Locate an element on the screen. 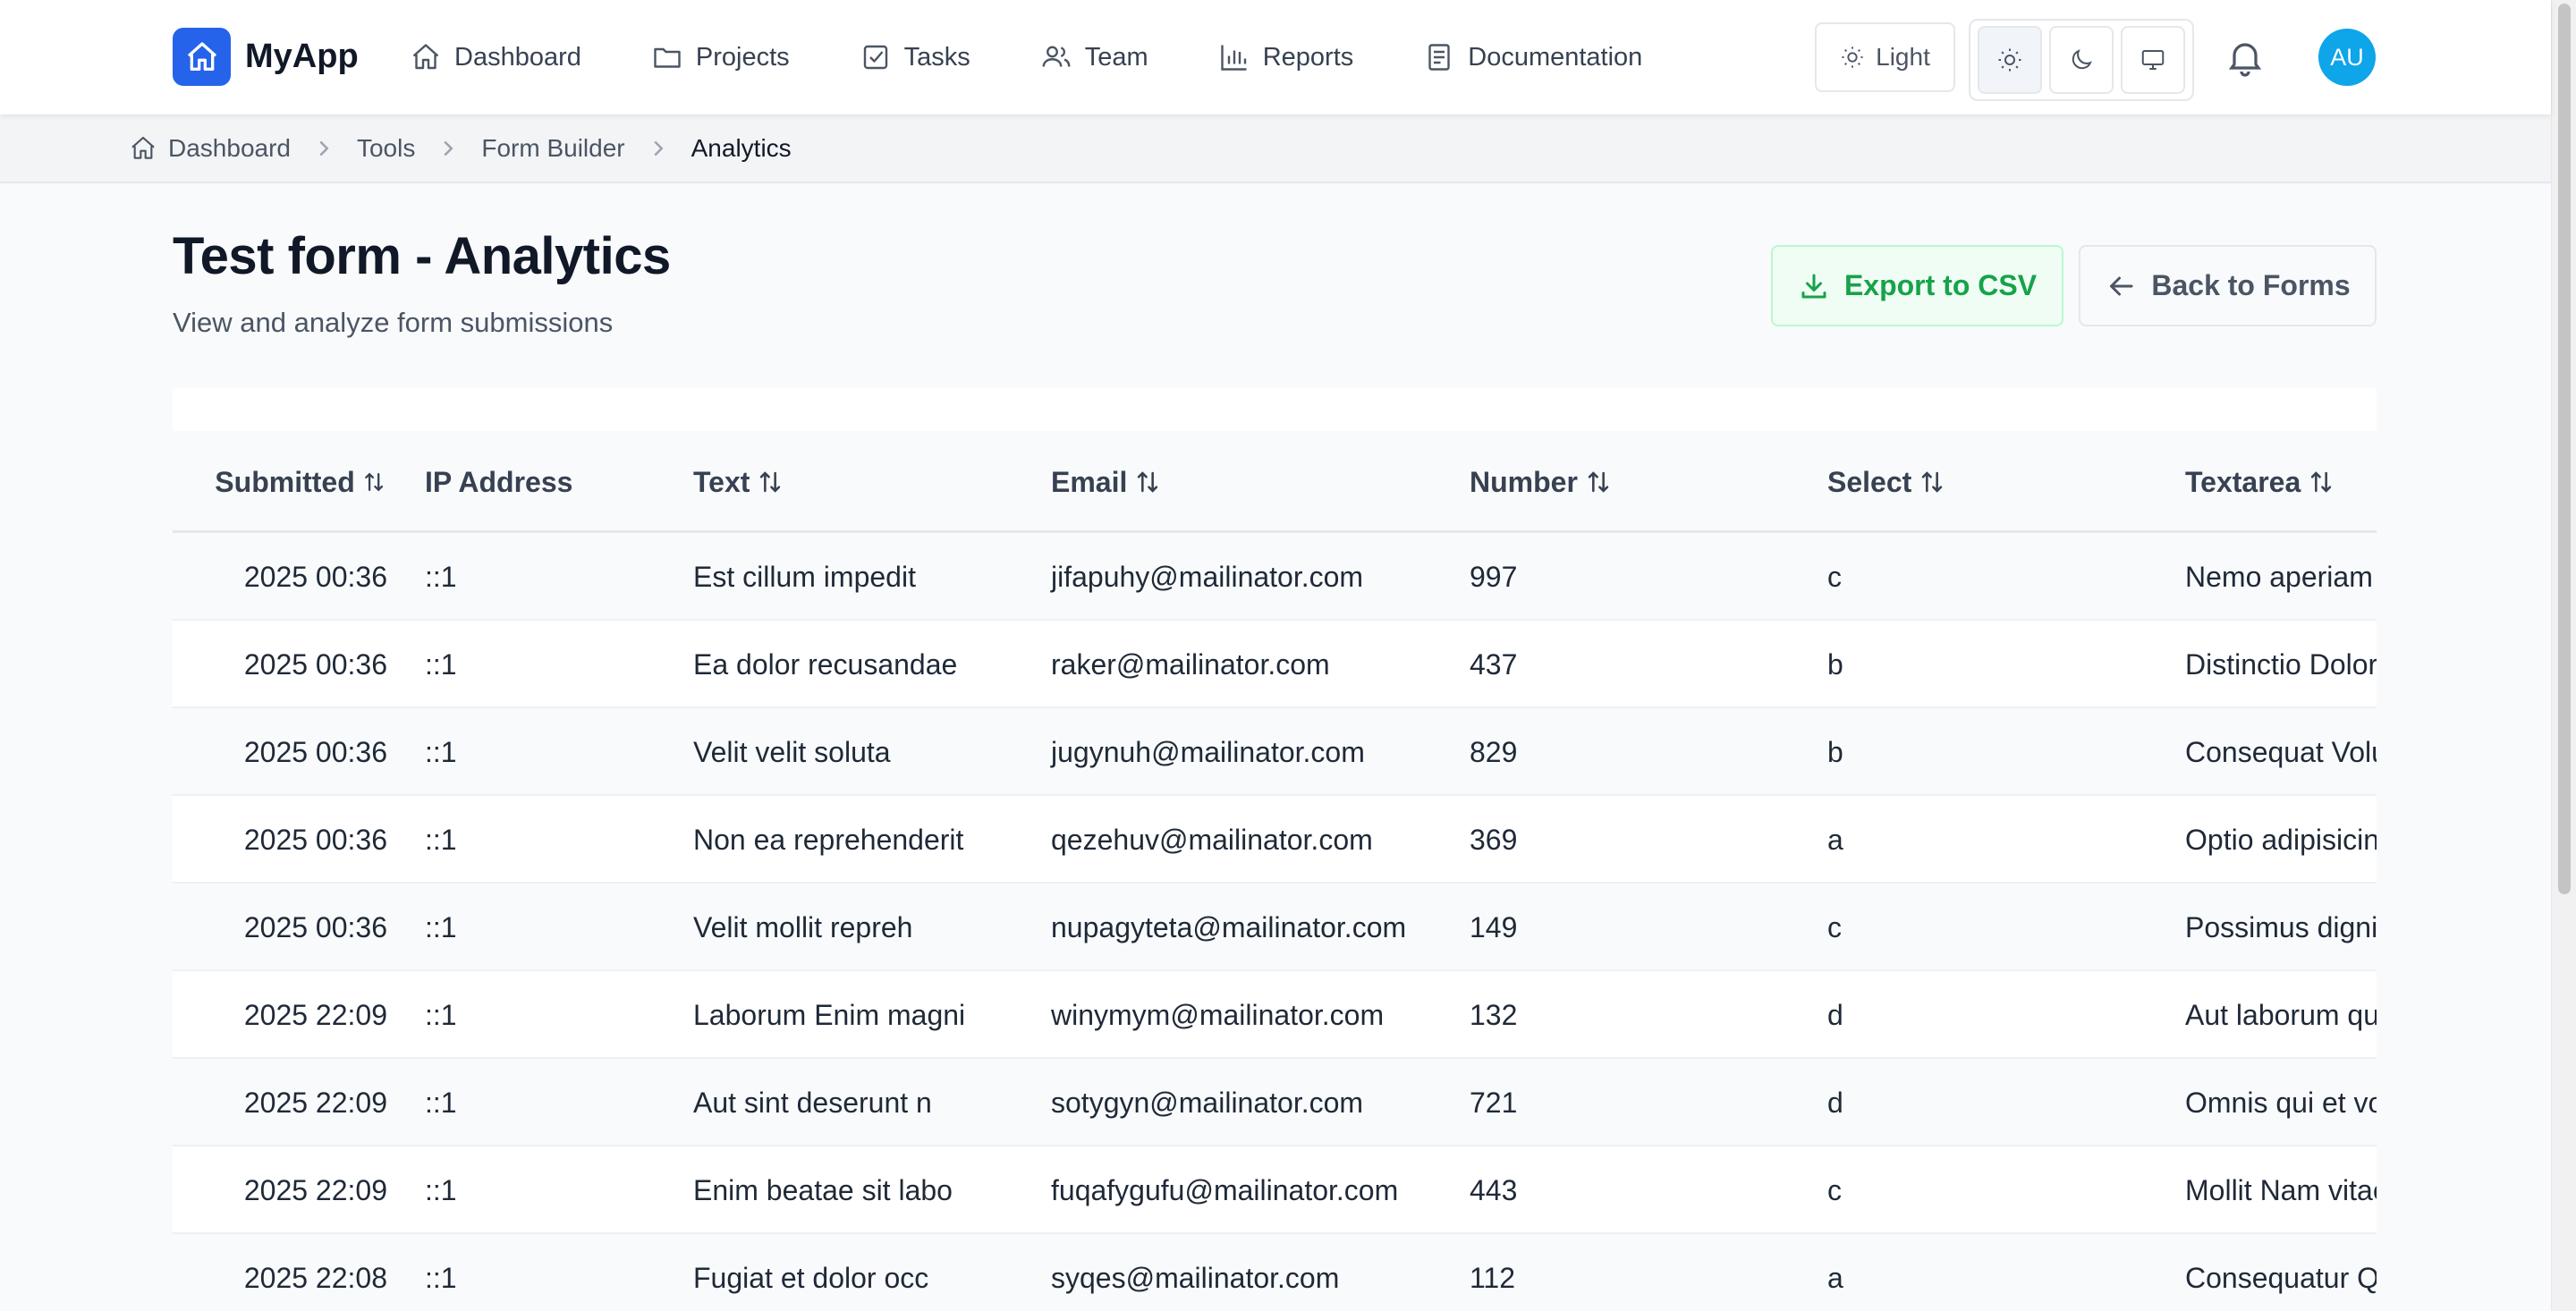 The width and height of the screenshot is (2576, 1311). page-scrollbar is located at coordinates (2563, 655).